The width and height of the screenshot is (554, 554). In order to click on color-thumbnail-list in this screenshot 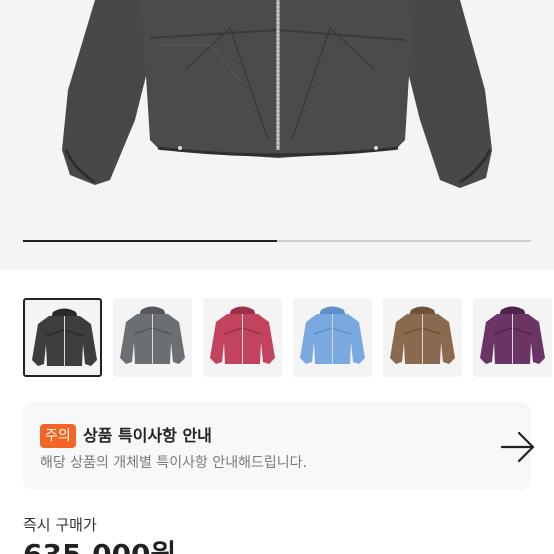, I will do `click(277, 338)`.